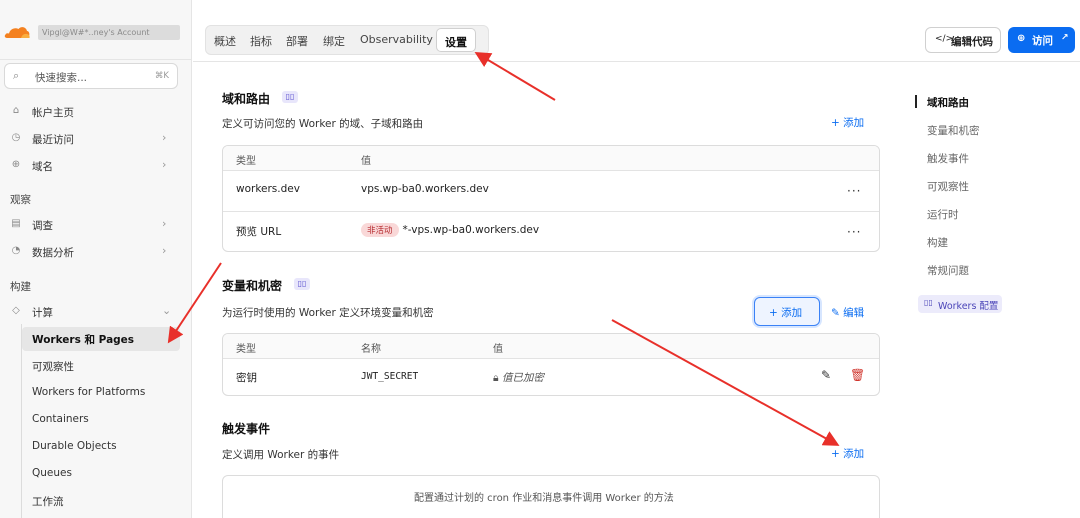 Image resolution: width=1080 pixels, height=518 pixels. I want to click on subitem-label: Durable Objects, so click(74, 446).